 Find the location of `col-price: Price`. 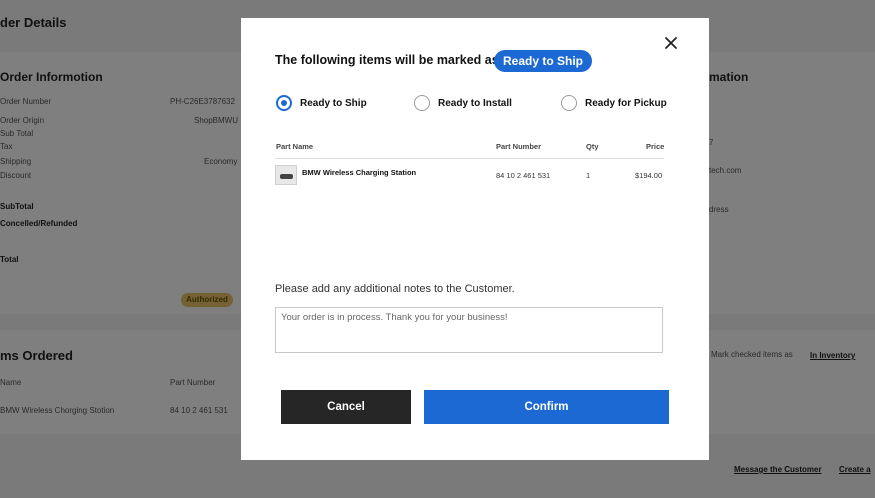

col-price: Price is located at coordinates (655, 146).